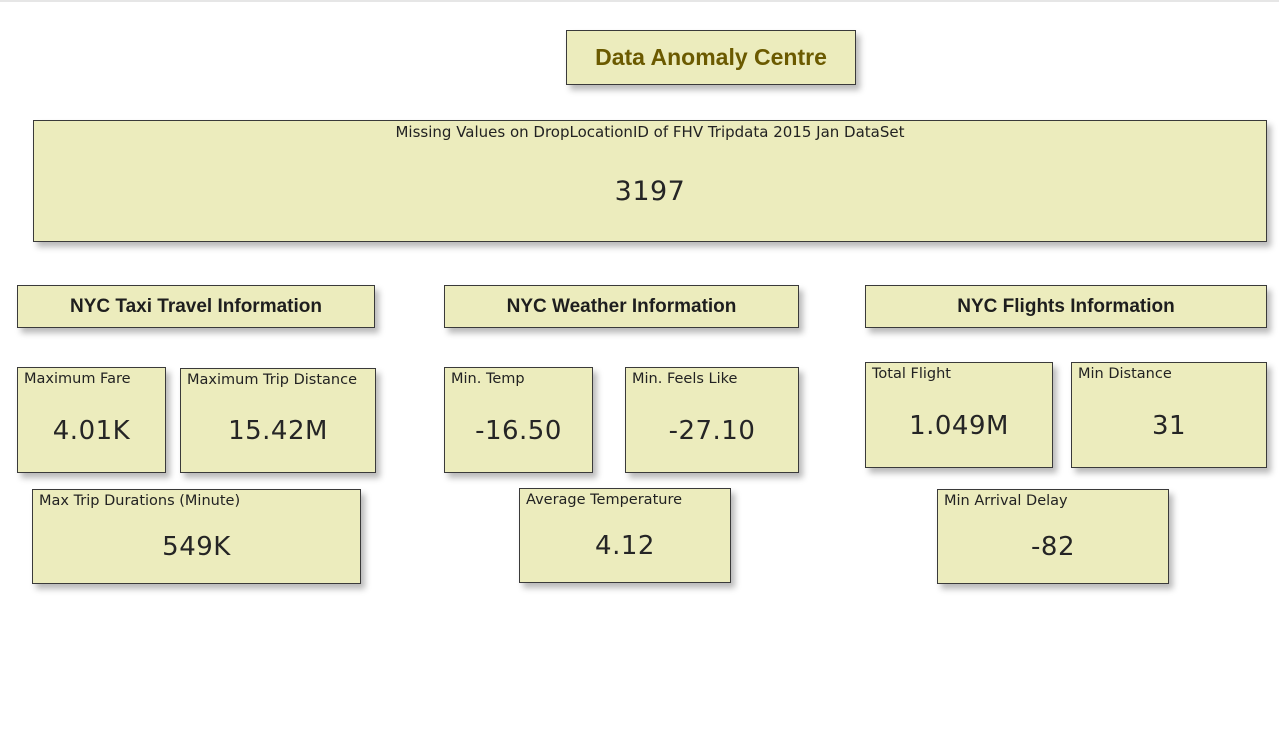  What do you see at coordinates (272, 380) in the screenshot?
I see `max-trip-distance-label: Maximum Trip Distance` at bounding box center [272, 380].